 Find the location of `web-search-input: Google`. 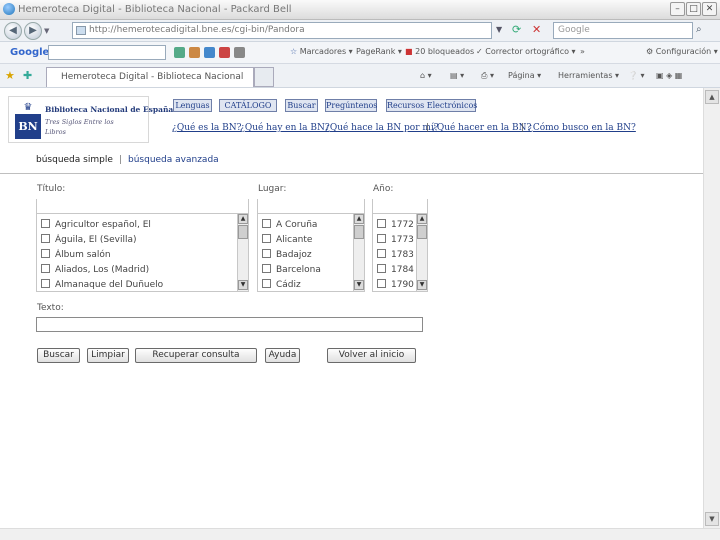

web-search-input: Google is located at coordinates (623, 30).